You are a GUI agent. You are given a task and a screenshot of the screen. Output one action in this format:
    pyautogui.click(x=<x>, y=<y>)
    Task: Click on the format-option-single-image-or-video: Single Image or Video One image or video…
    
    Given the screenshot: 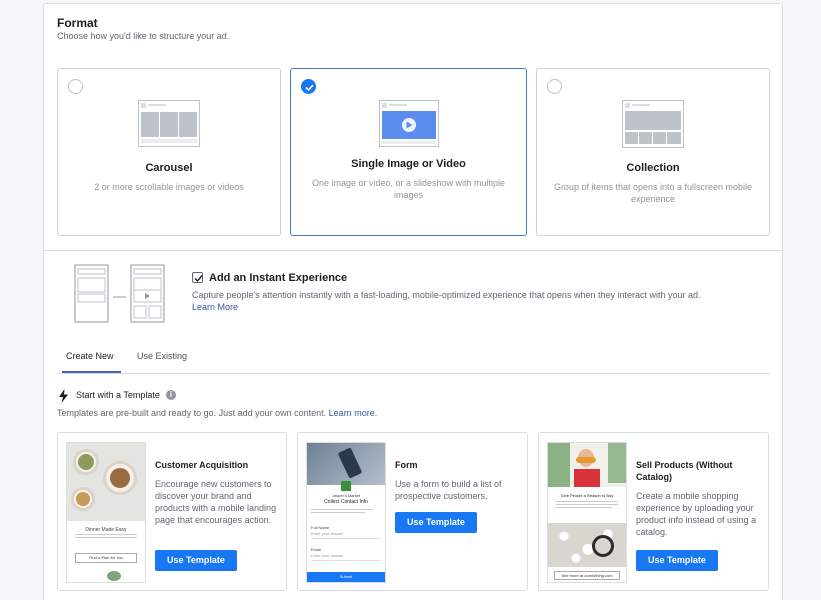 What is the action you would take?
    pyautogui.click(x=408, y=152)
    